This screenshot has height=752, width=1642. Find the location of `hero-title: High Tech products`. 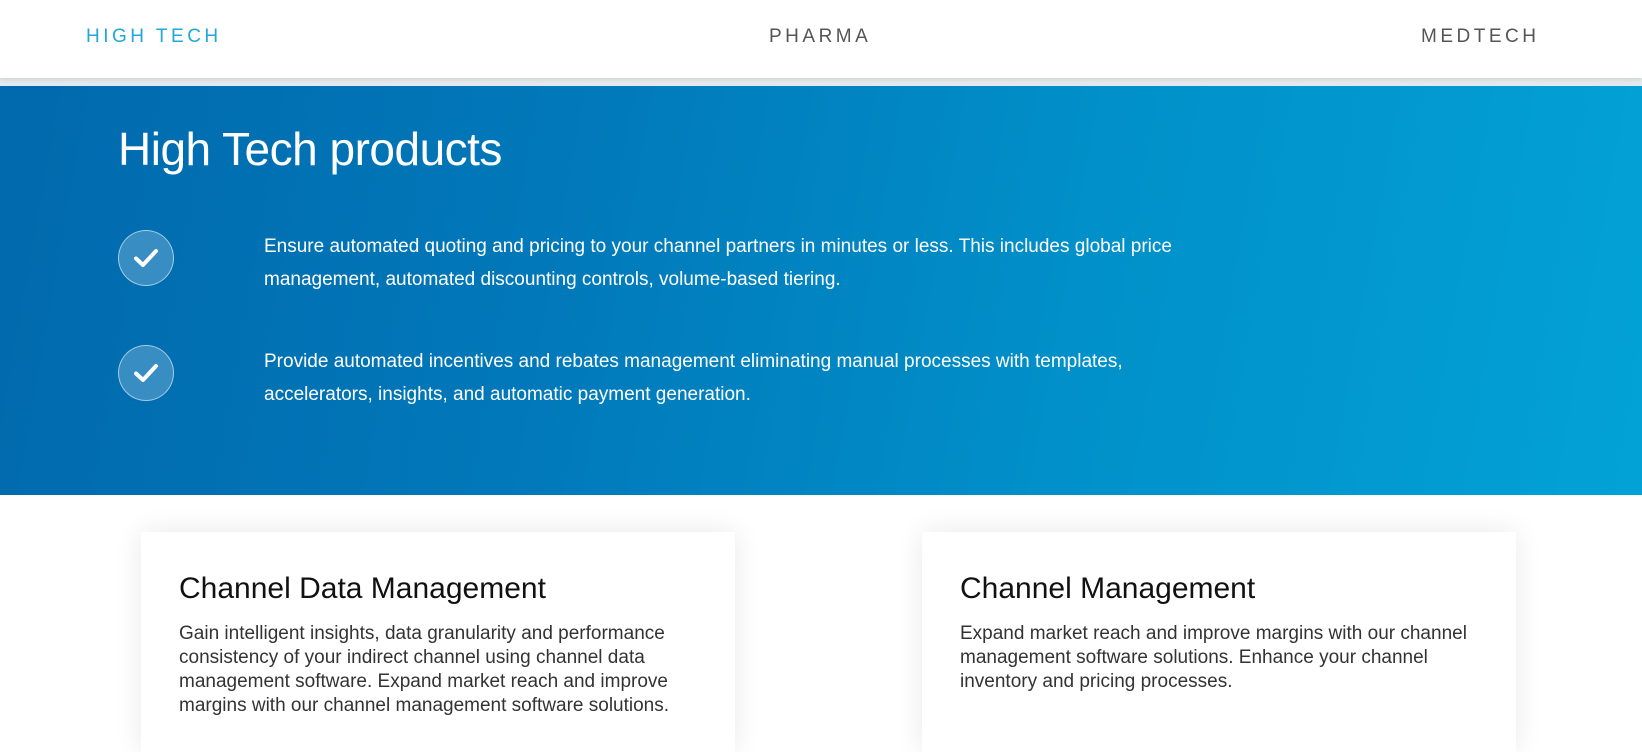

hero-title: High Tech products is located at coordinates (310, 149).